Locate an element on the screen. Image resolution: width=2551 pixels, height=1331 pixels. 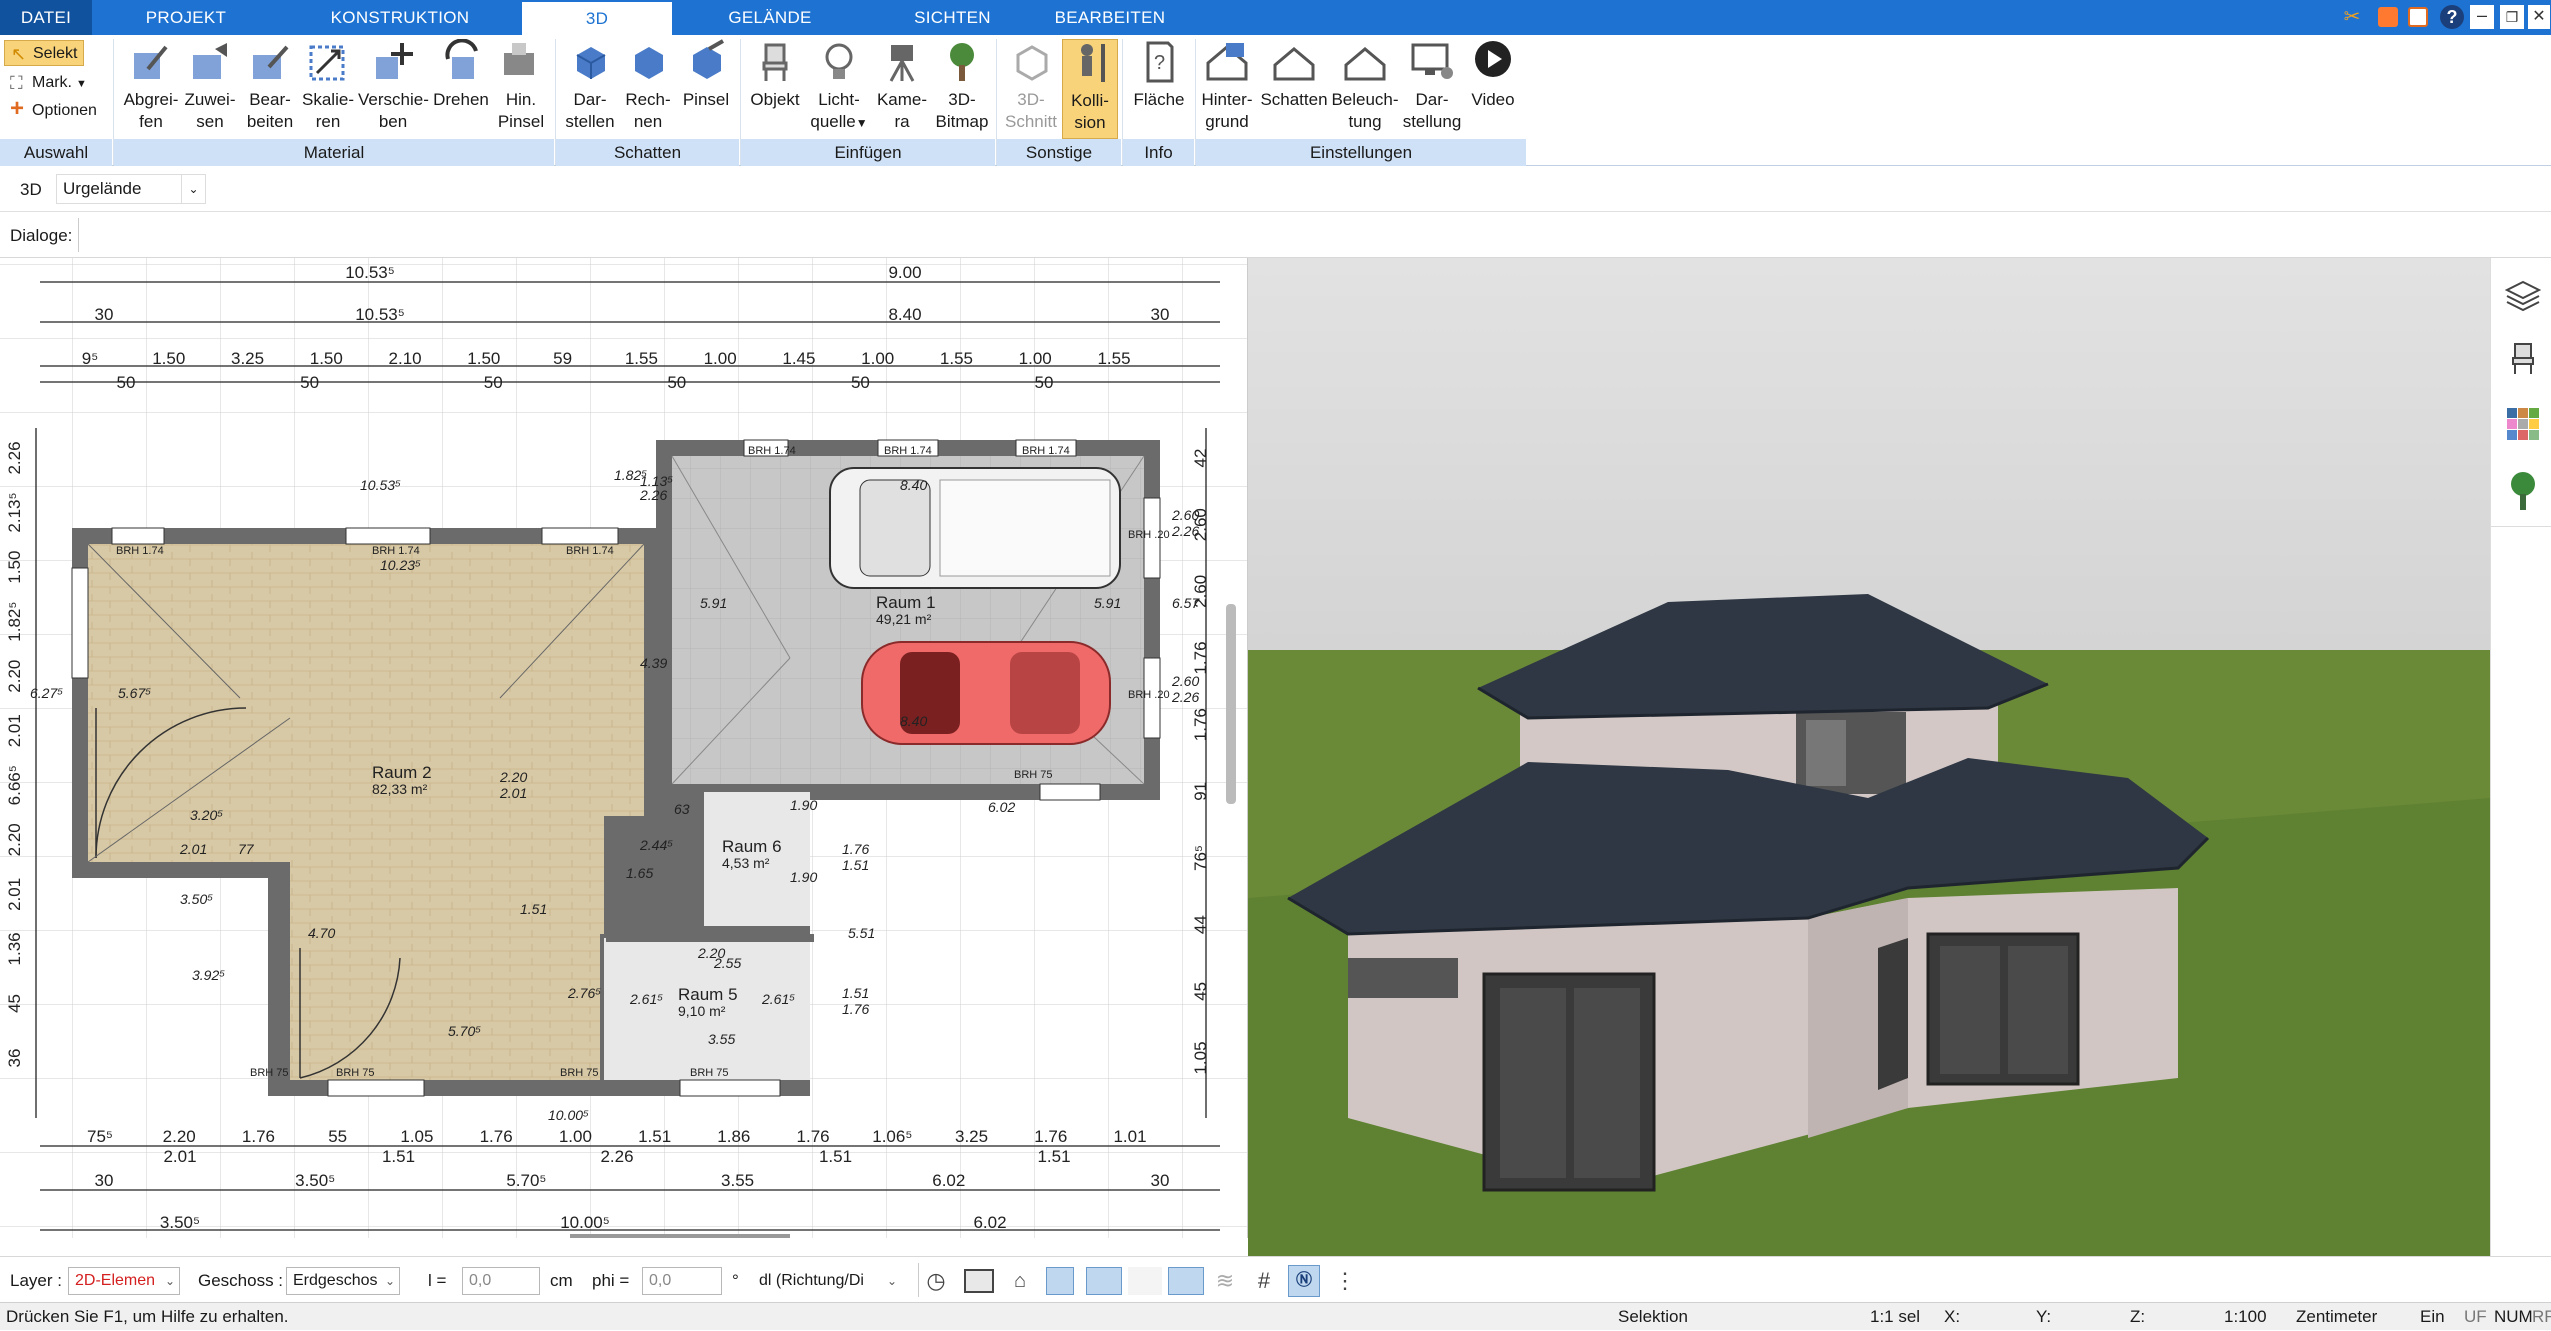
layer-select: 2D-Elemen ⌄ is located at coordinates (124, 1281).